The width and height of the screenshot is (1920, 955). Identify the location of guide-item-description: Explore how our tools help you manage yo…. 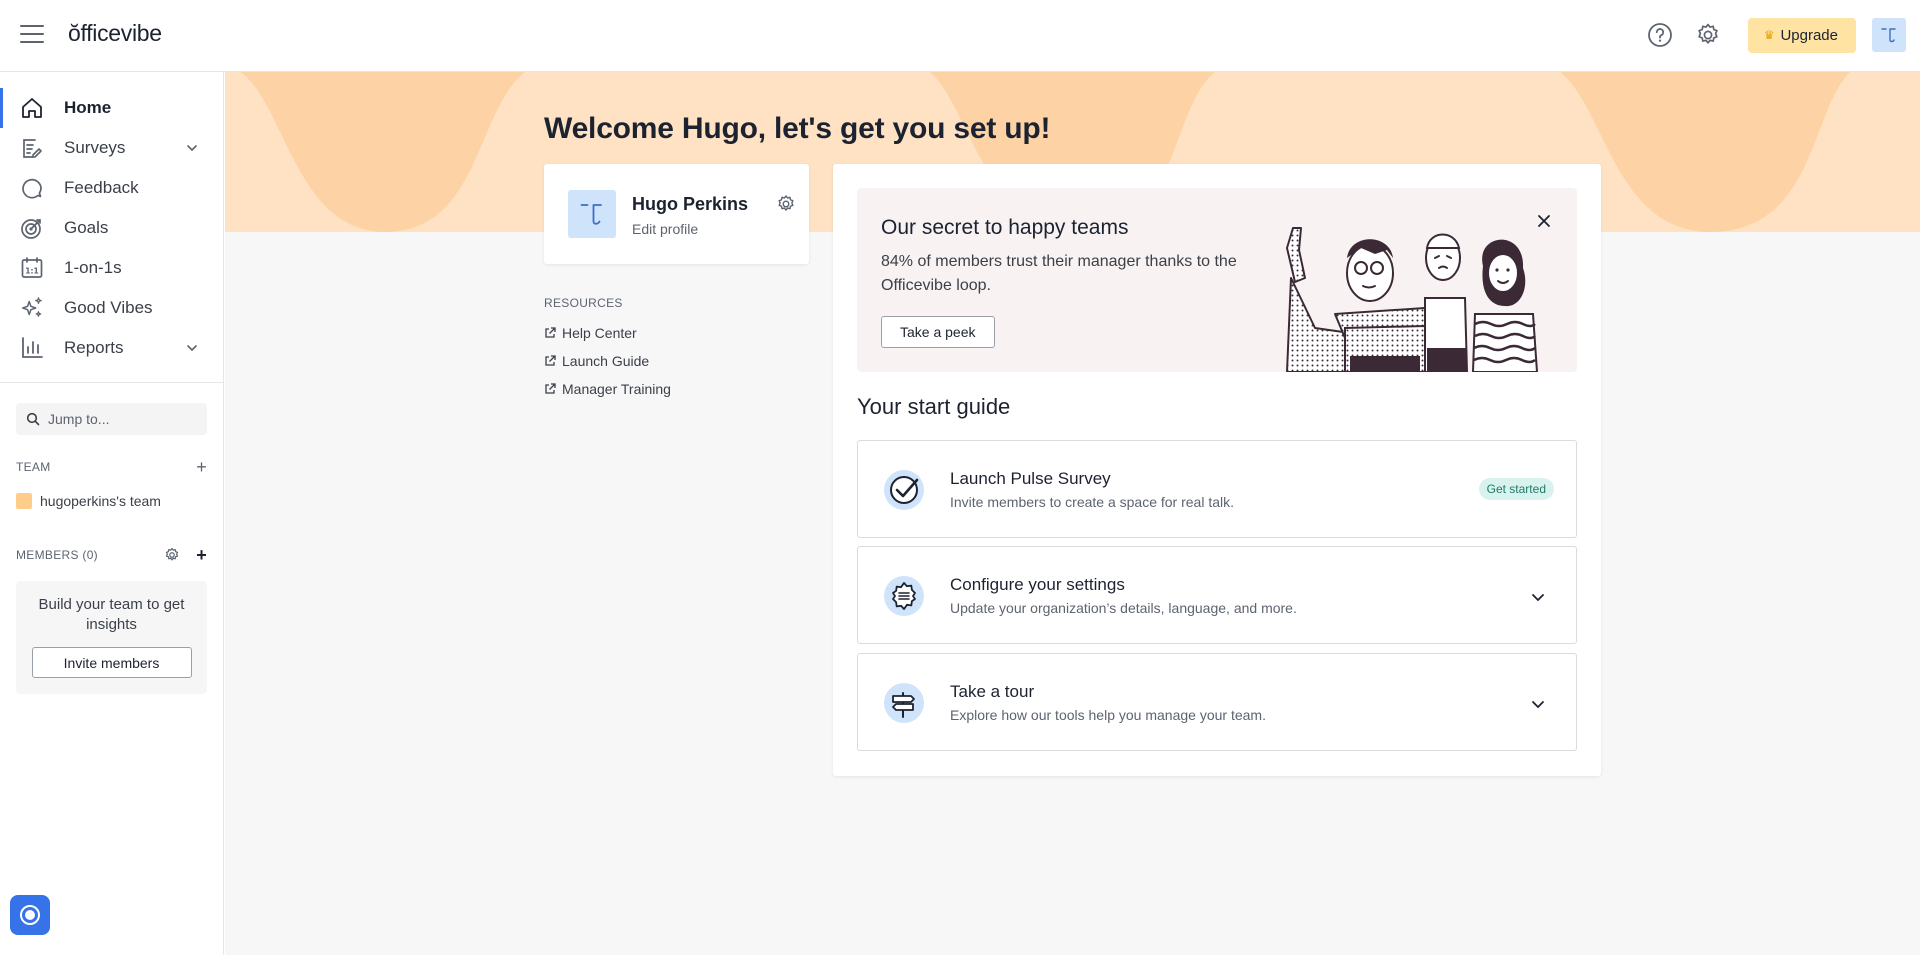
(1108, 715).